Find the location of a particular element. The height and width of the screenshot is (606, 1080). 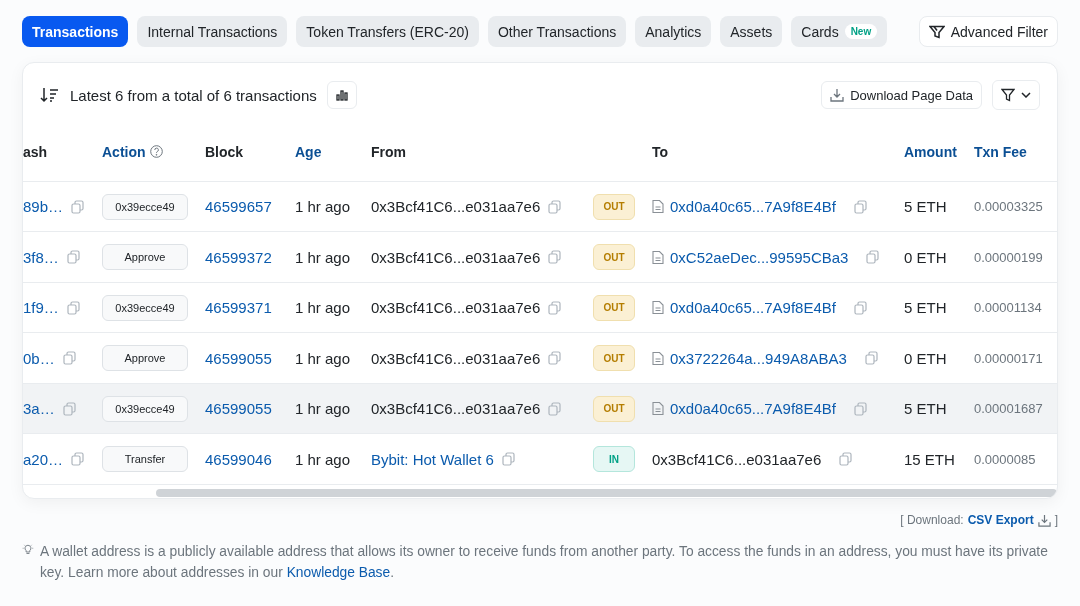

tab: Internal Transactions is located at coordinates (212, 31).